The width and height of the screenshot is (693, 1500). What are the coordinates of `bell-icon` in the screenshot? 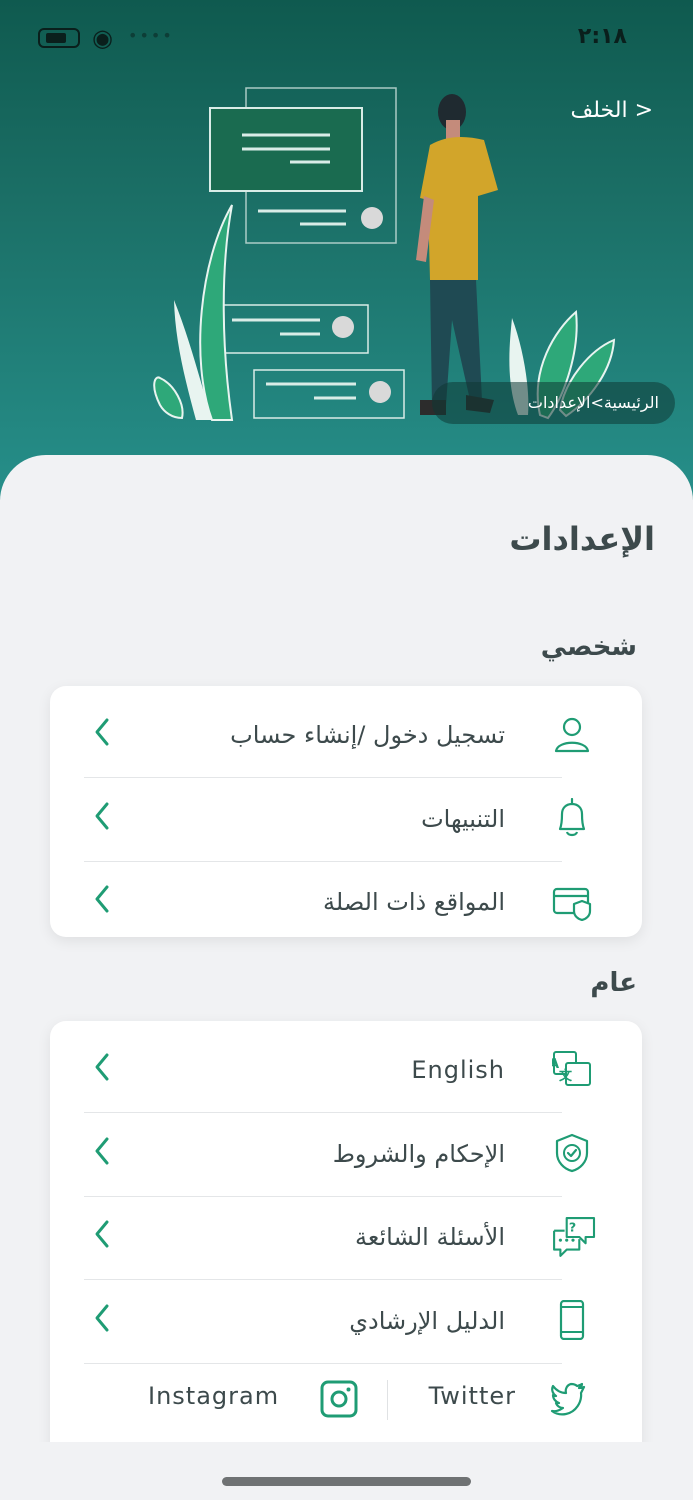 It's located at (572, 817).